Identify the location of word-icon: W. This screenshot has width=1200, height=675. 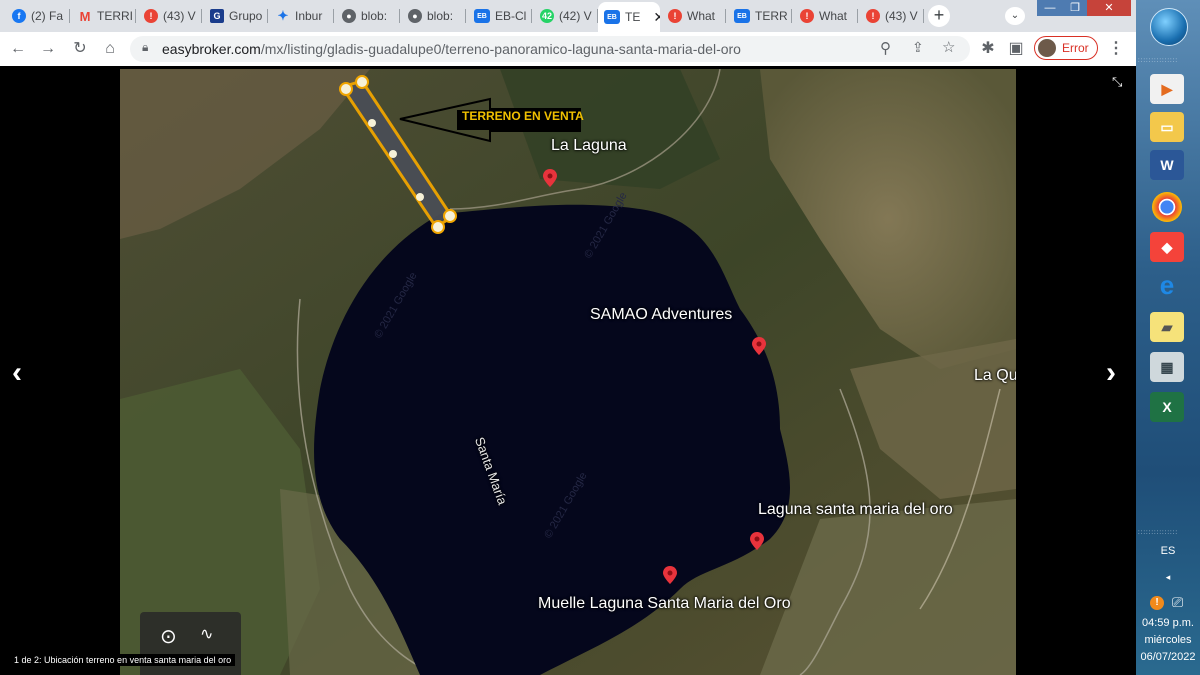
(1167, 165).